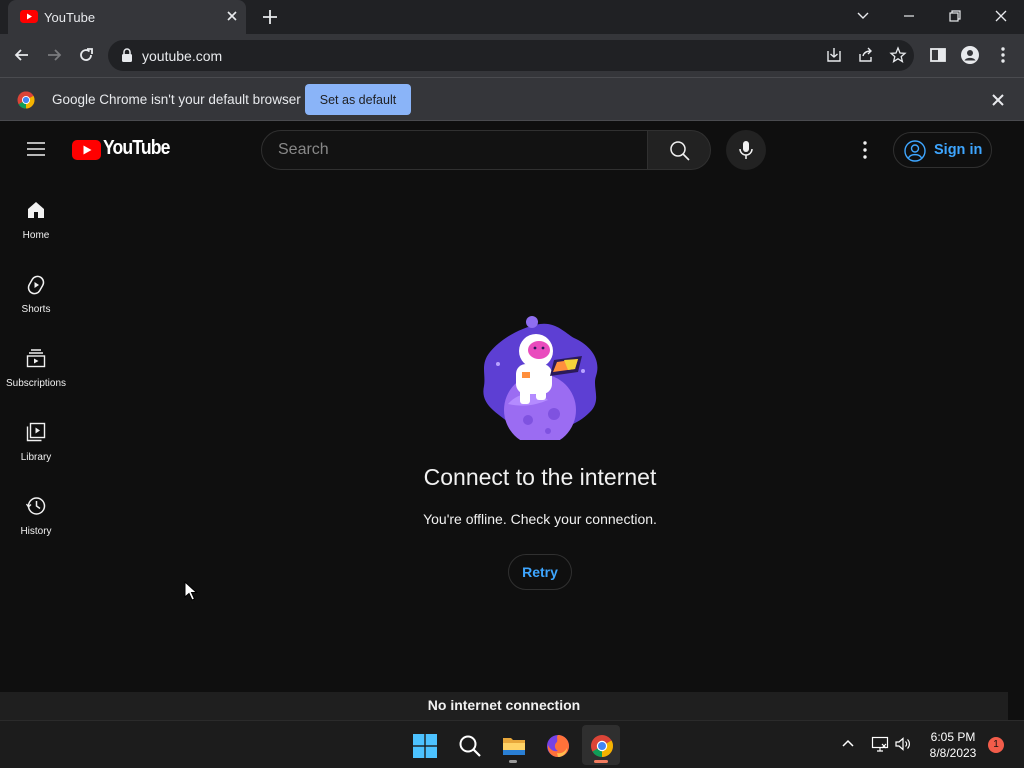 This screenshot has width=1024, height=768. I want to click on sidebar-item-subscriptions: Subscriptions, so click(36, 371).